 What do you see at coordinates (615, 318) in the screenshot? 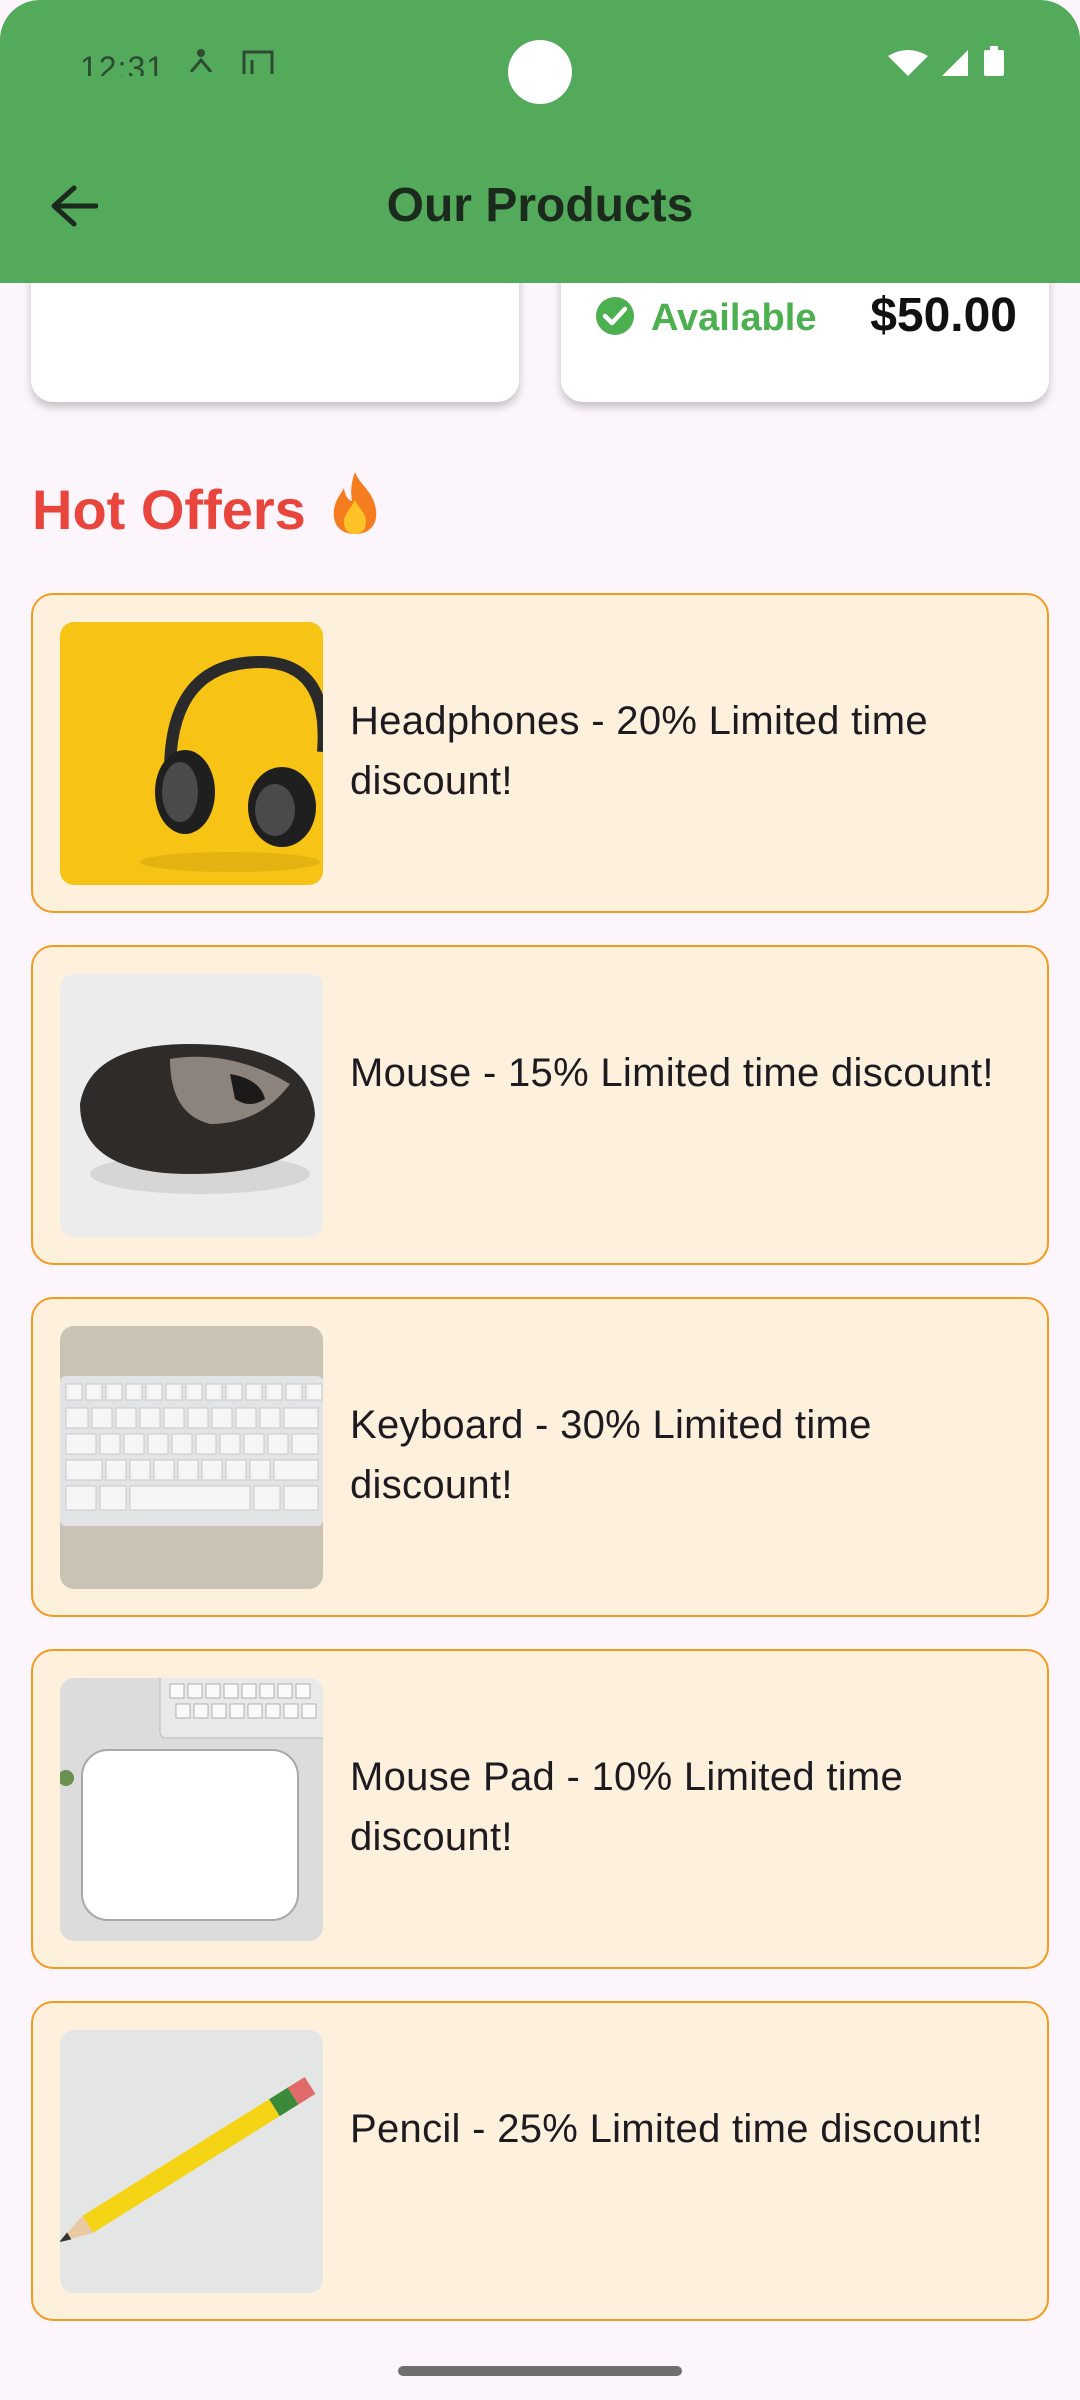
I see `check-circle-icon` at bounding box center [615, 318].